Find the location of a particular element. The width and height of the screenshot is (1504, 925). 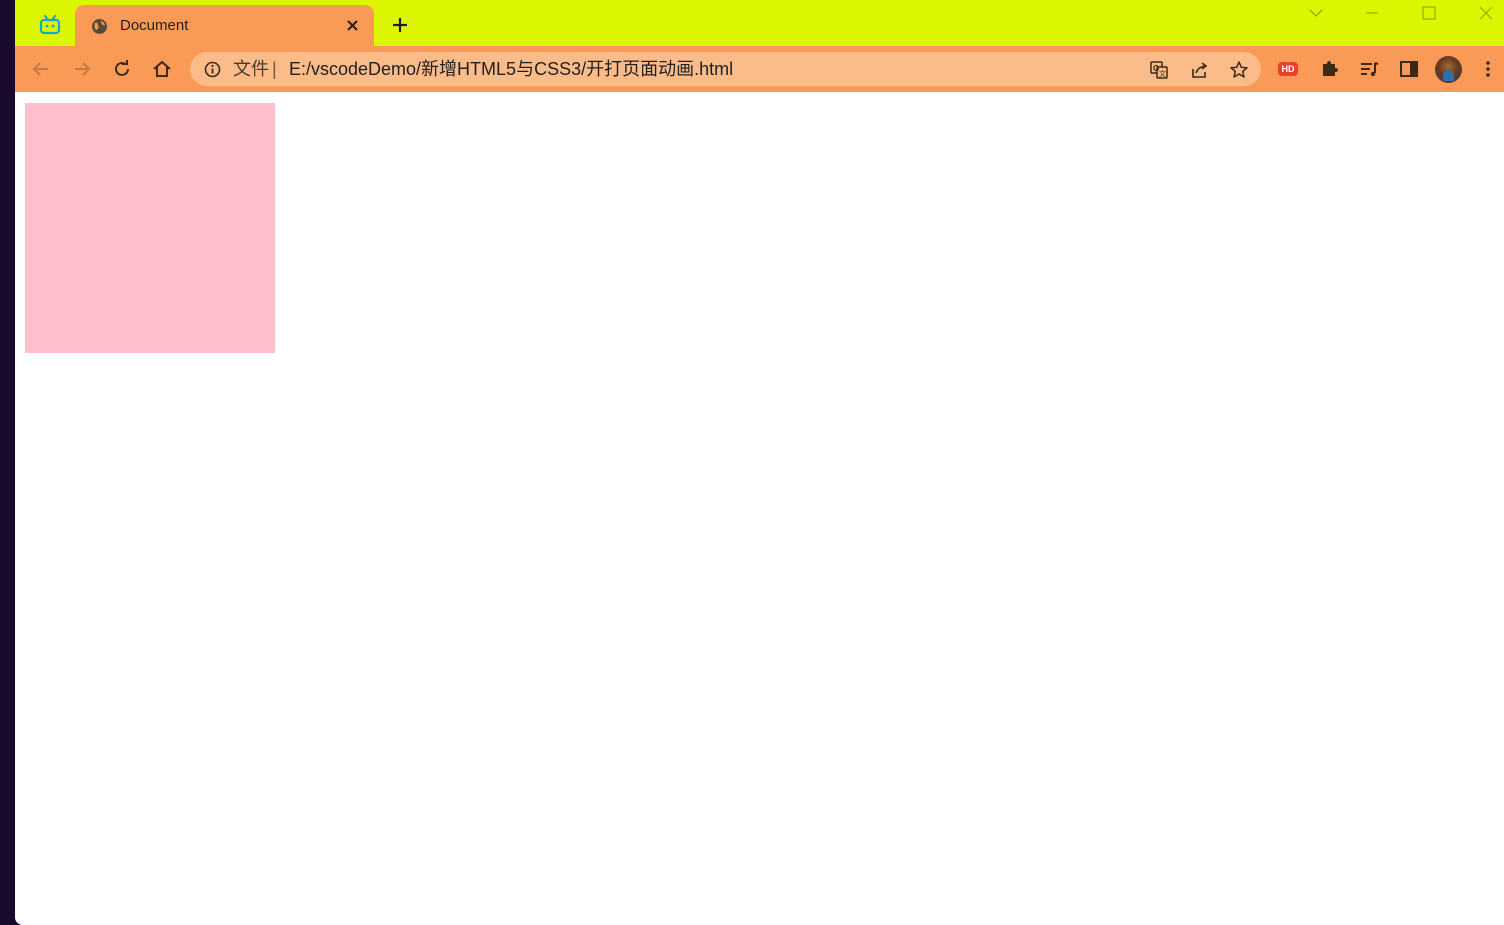

home-icon is located at coordinates (162, 69).